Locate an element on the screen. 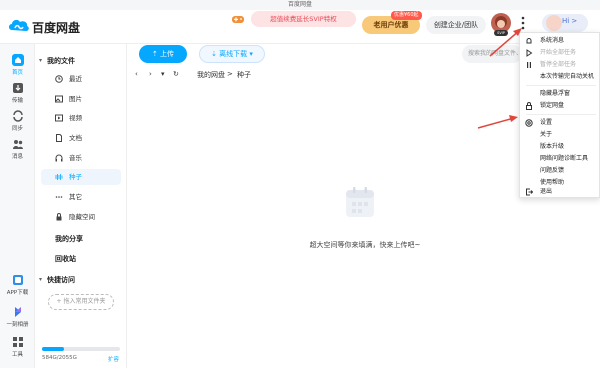 The image size is (600, 368). storage-used-fill is located at coordinates (53, 349).